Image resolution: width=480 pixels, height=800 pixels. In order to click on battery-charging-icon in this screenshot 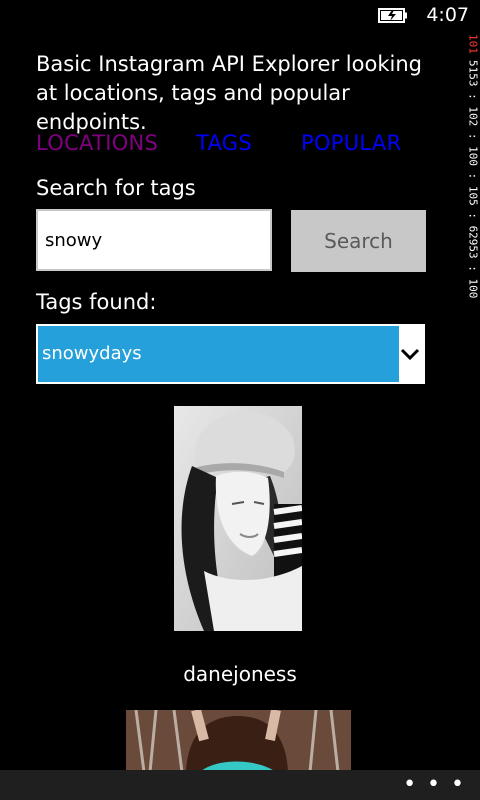, I will do `click(392, 15)`.